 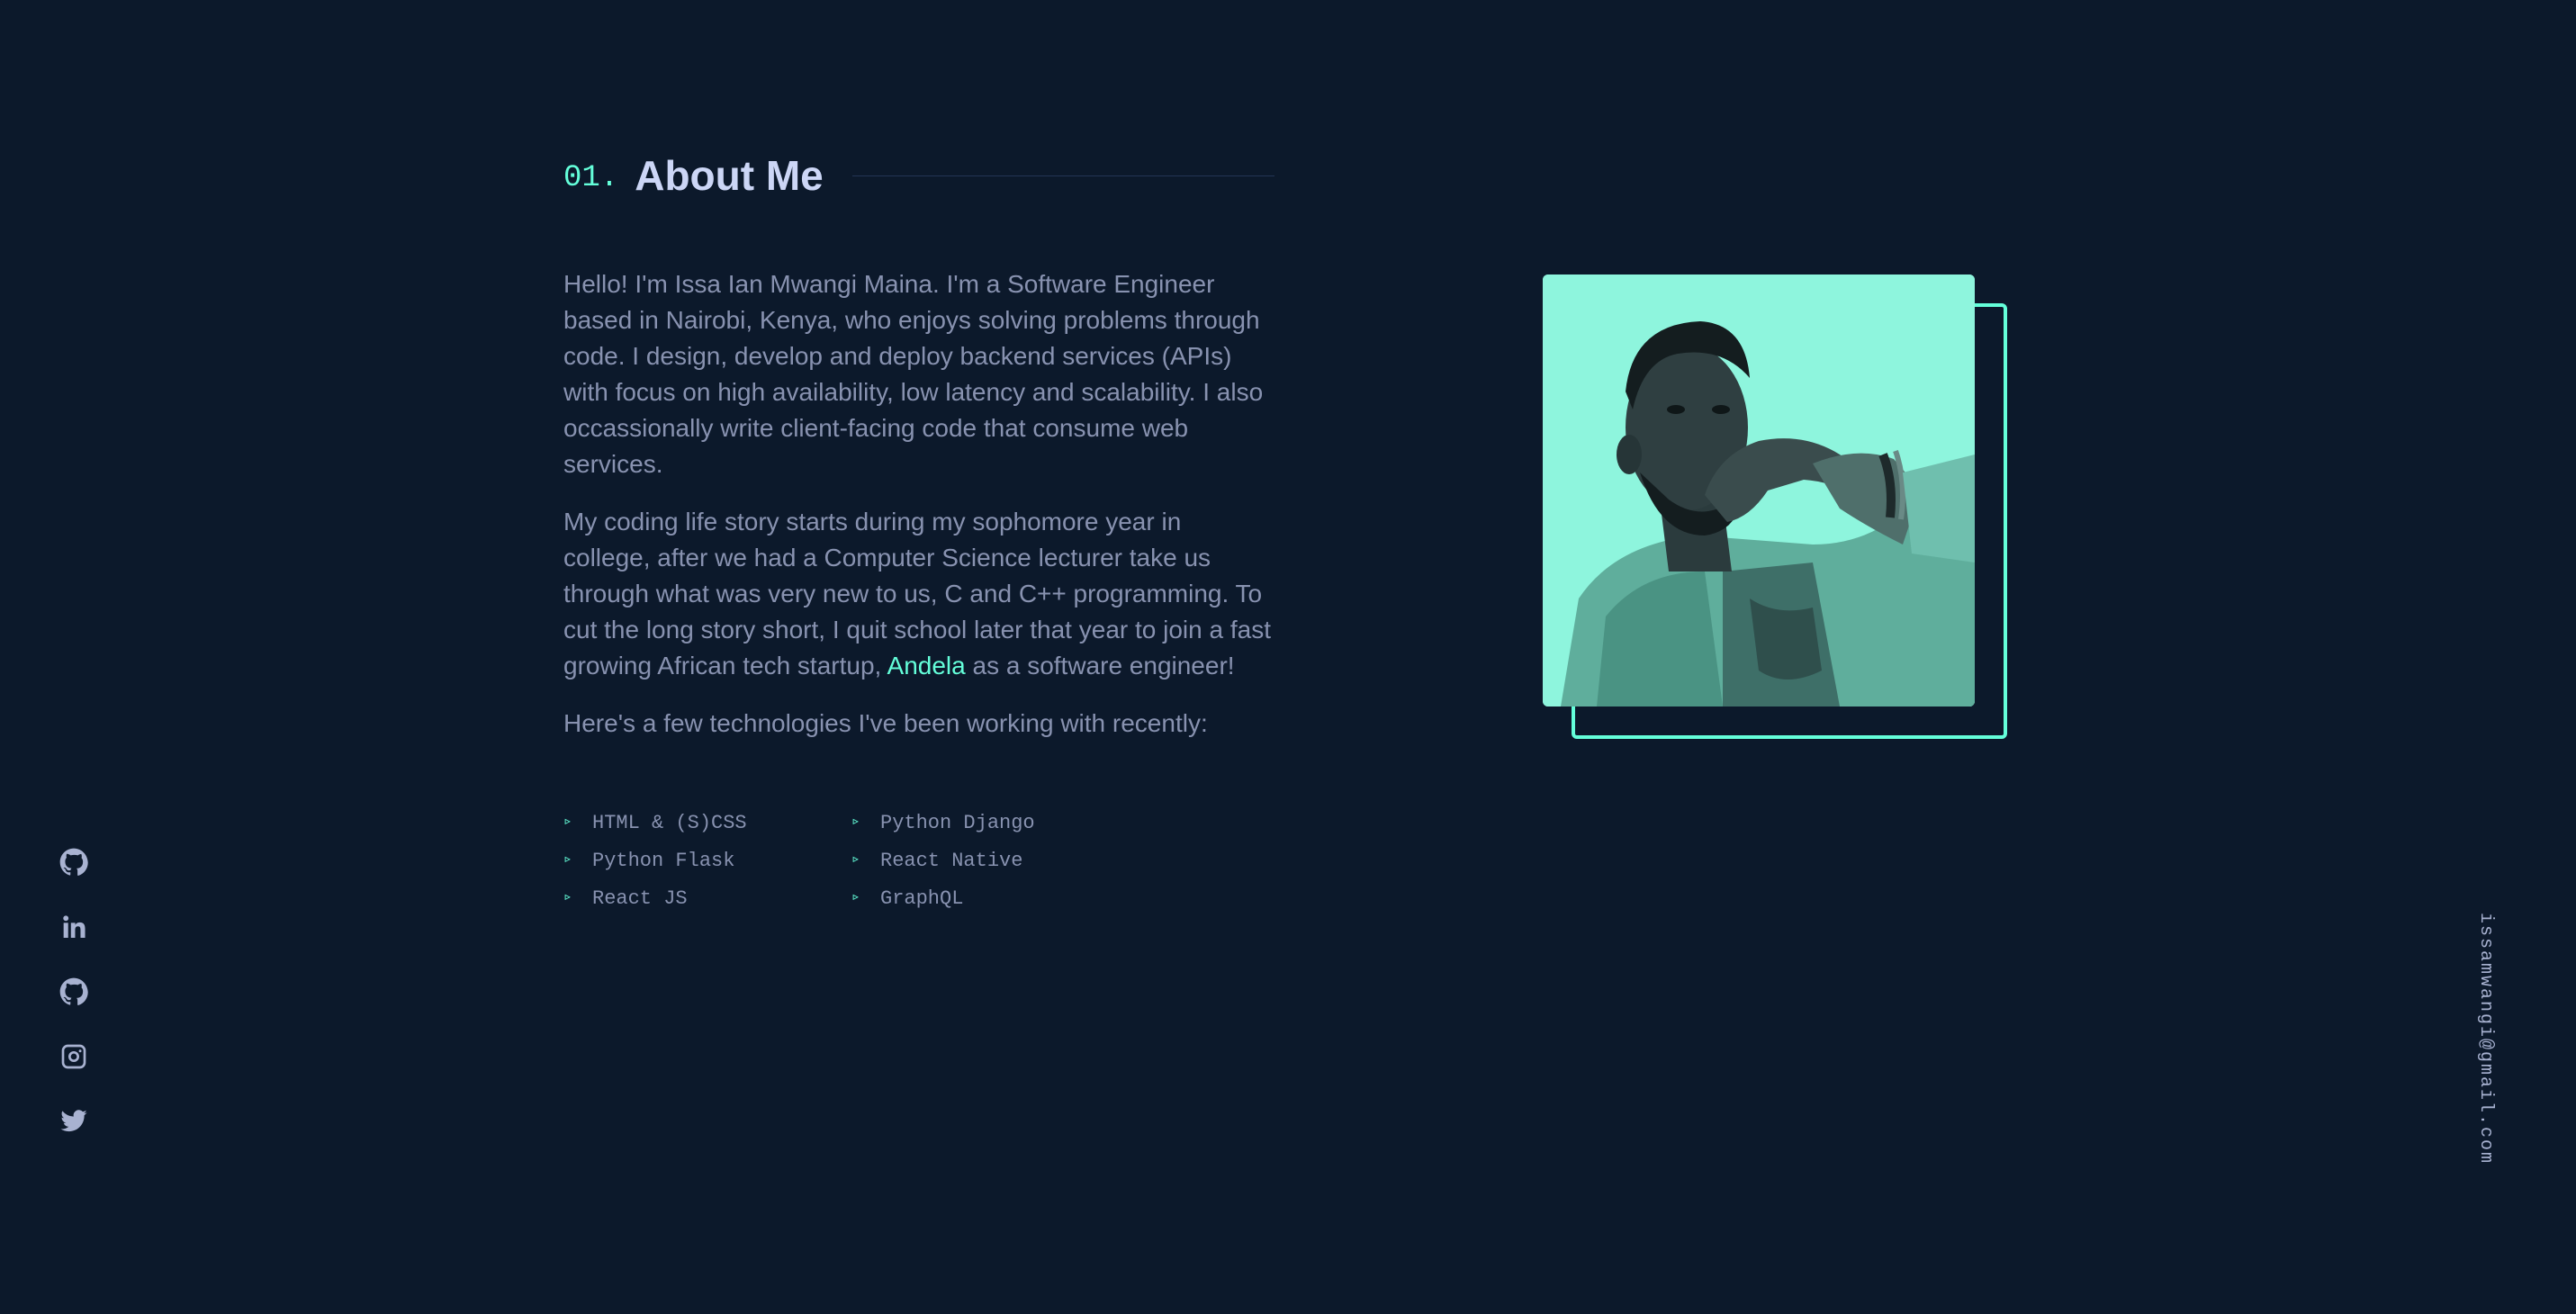 I want to click on technology-item: ▹ GraphQL, so click(x=995, y=899).